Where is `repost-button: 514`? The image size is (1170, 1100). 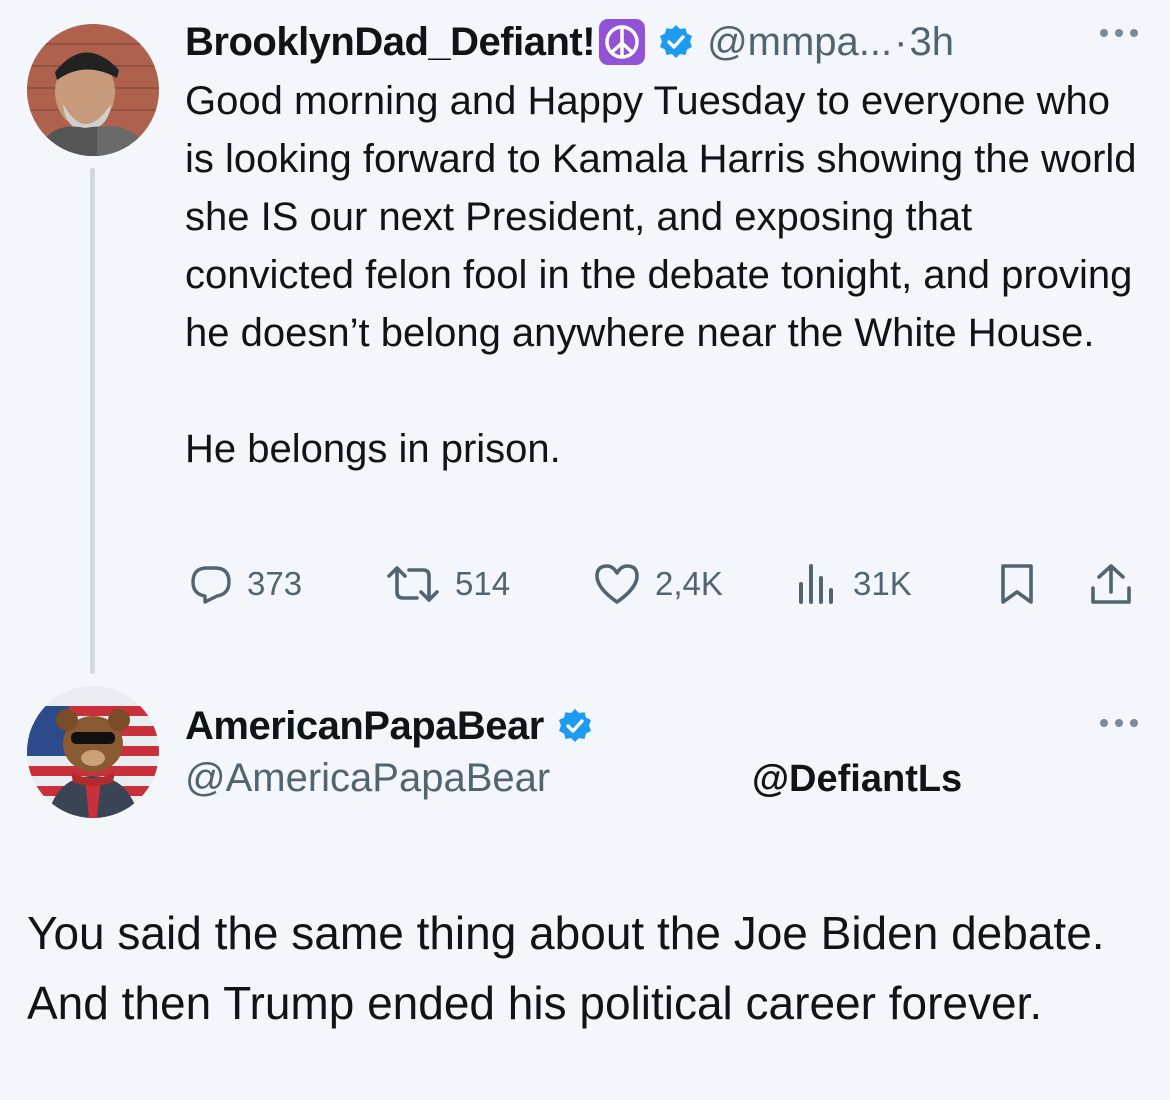 repost-button: 514 is located at coordinates (447, 584).